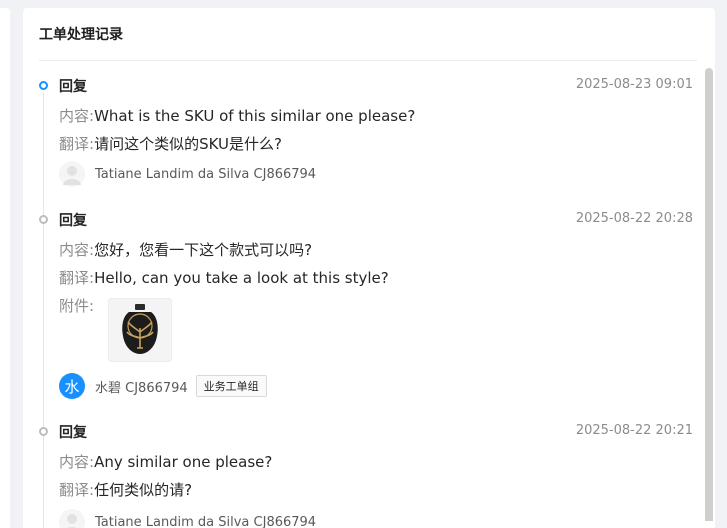  Describe the element at coordinates (43, 85) in the screenshot. I see `timeline-dot-active` at that location.